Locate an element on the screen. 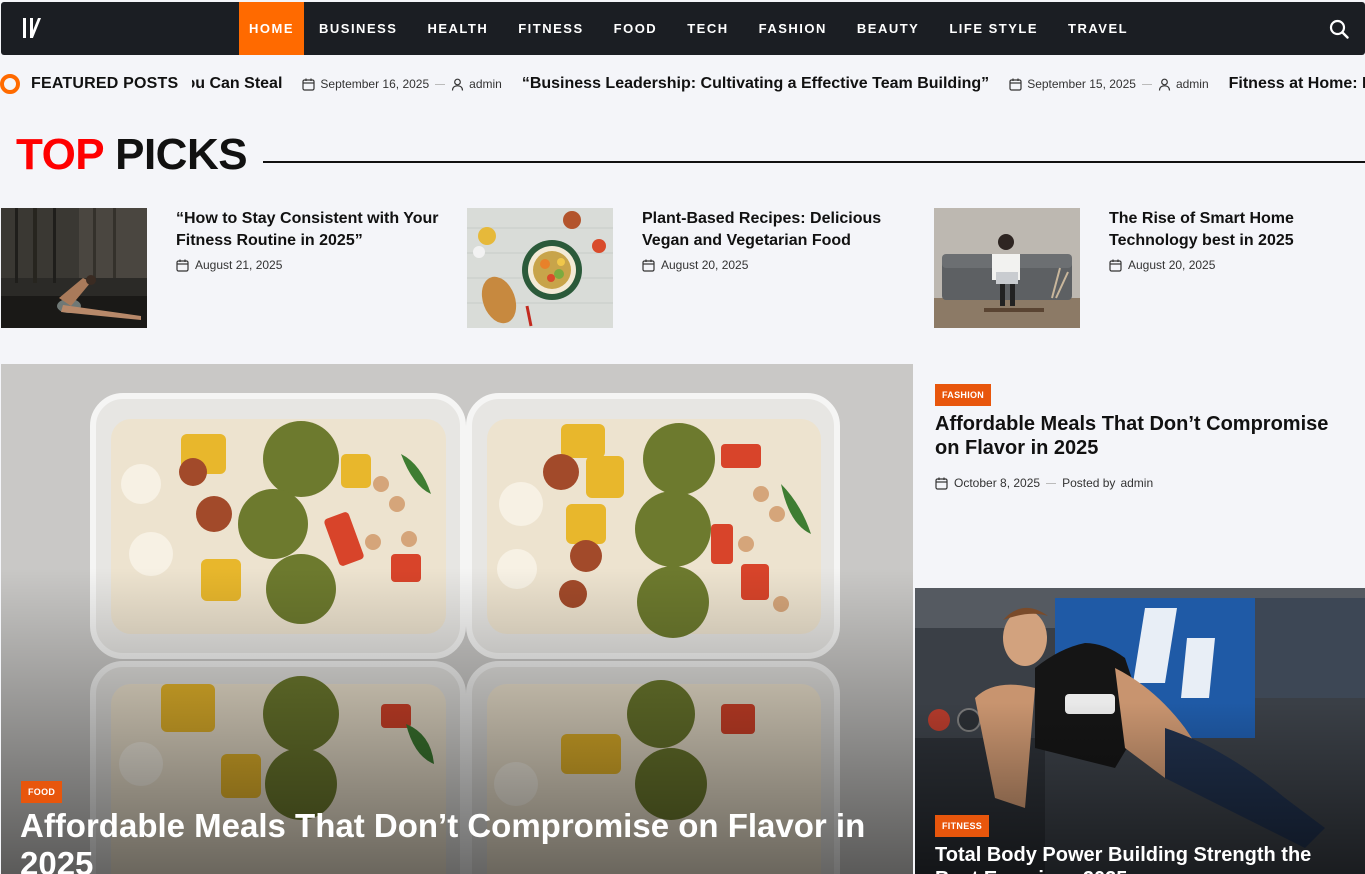 Image resolution: width=1365 pixels, height=874 pixels. nav-item-beauty: BEAUTY is located at coordinates (888, 28).